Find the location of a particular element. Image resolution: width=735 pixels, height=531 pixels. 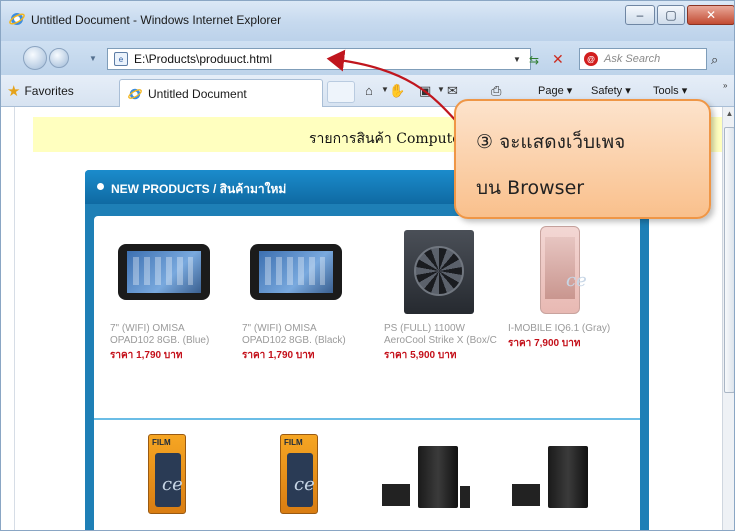

search-input: @ Ask Search is located at coordinates (643, 59).